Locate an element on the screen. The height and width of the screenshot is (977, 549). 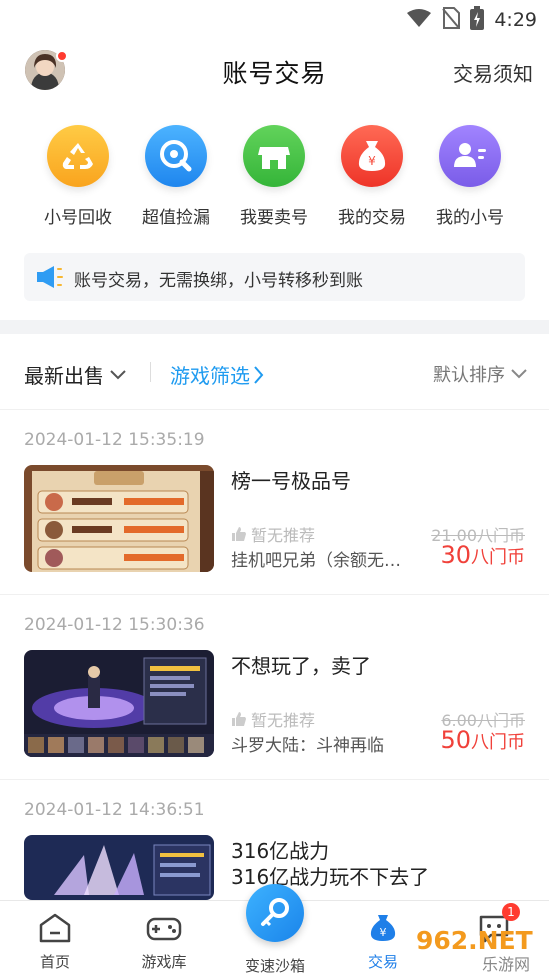
quick-action-label: 我要卖号 is located at coordinates (274, 218).